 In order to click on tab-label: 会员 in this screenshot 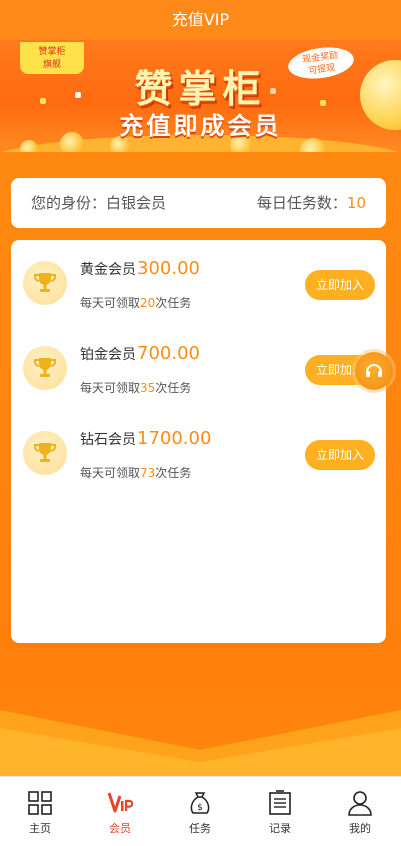, I will do `click(120, 828)`.